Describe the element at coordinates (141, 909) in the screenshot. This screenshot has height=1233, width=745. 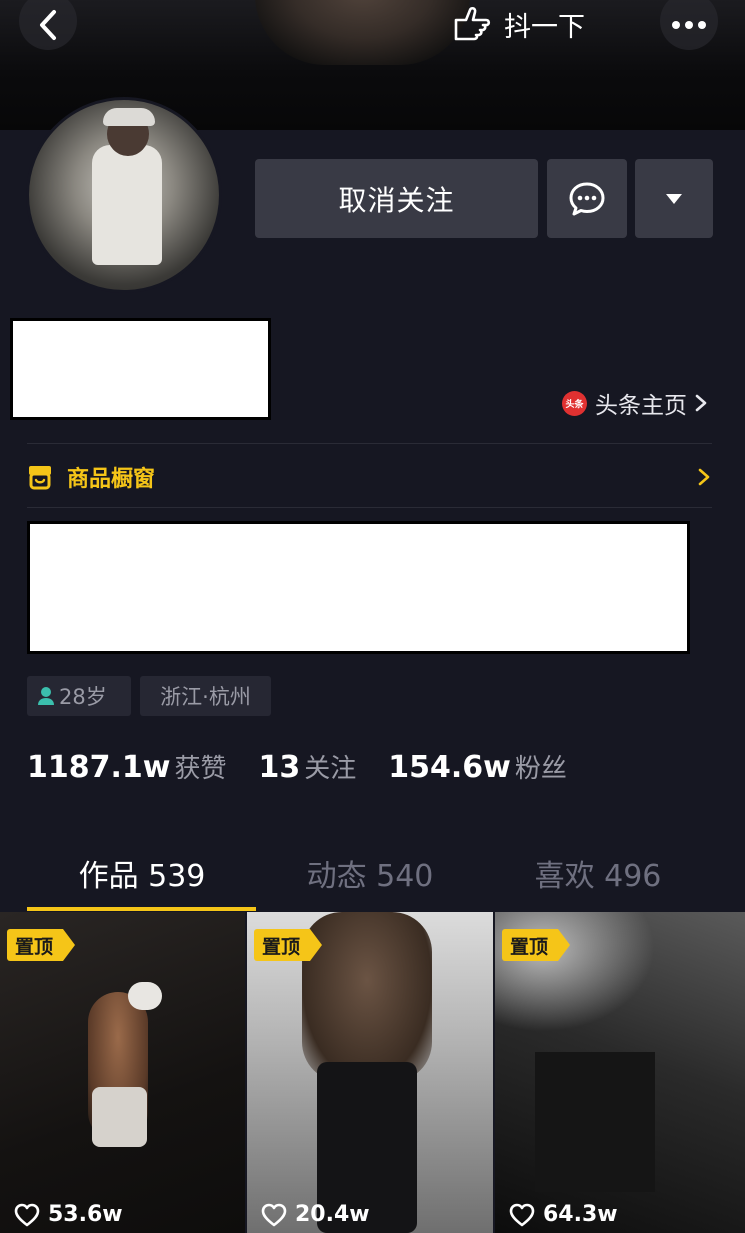
I see `active-tab-indicator` at that location.